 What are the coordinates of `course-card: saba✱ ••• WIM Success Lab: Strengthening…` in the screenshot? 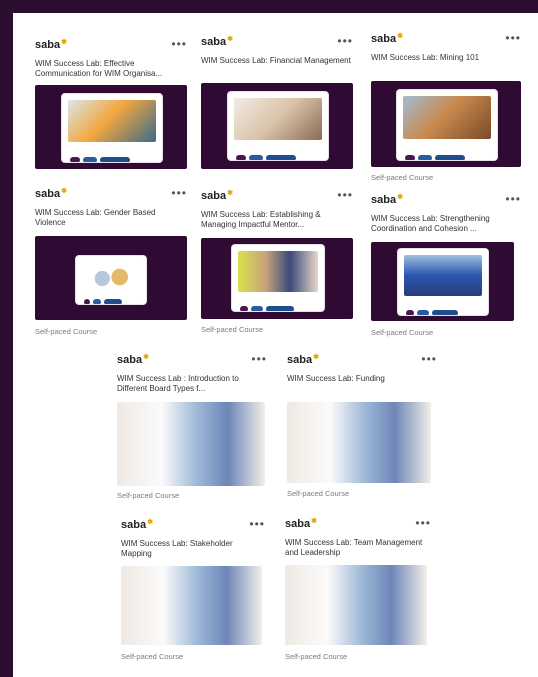 It's located at (446, 213).